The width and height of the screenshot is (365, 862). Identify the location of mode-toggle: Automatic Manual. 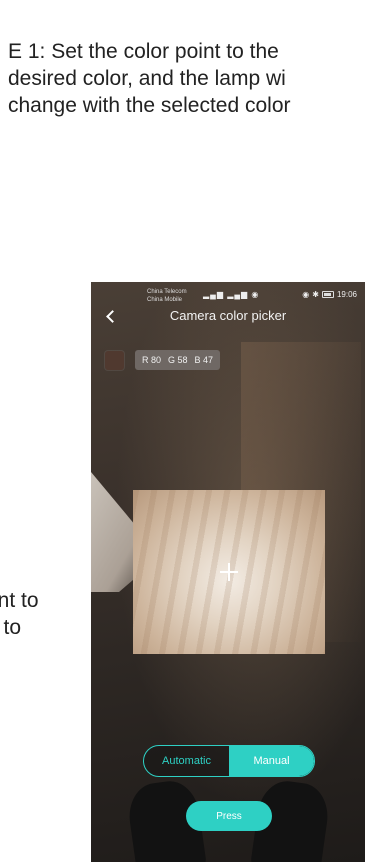
(229, 761).